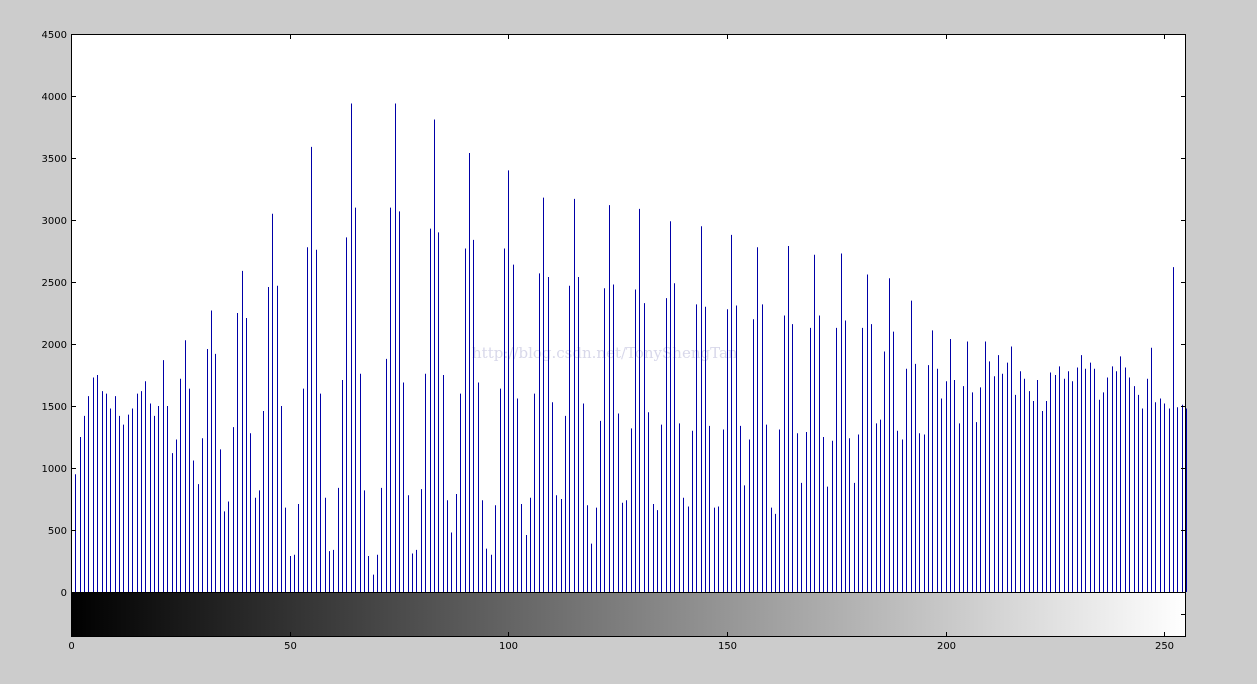 Image resolution: width=1257 pixels, height=684 pixels. I want to click on x-tick-label: 100, so click(508, 646).